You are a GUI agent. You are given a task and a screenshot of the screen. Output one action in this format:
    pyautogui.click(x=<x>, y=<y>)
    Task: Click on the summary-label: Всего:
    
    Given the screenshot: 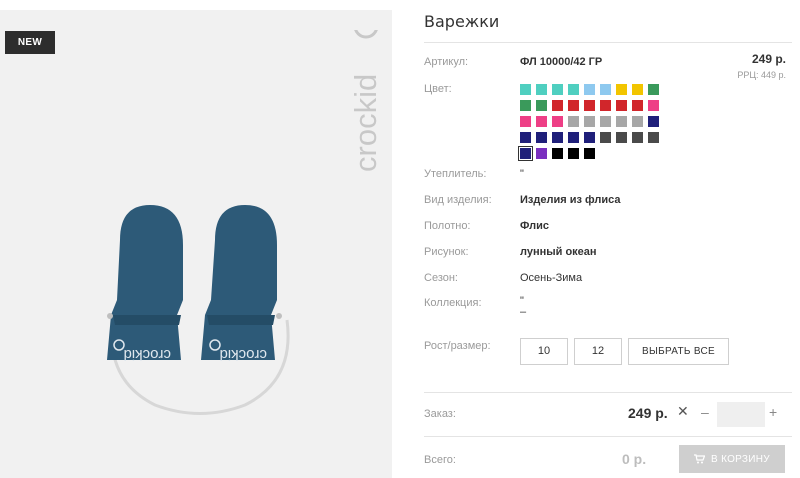 What is the action you would take?
    pyautogui.click(x=440, y=460)
    